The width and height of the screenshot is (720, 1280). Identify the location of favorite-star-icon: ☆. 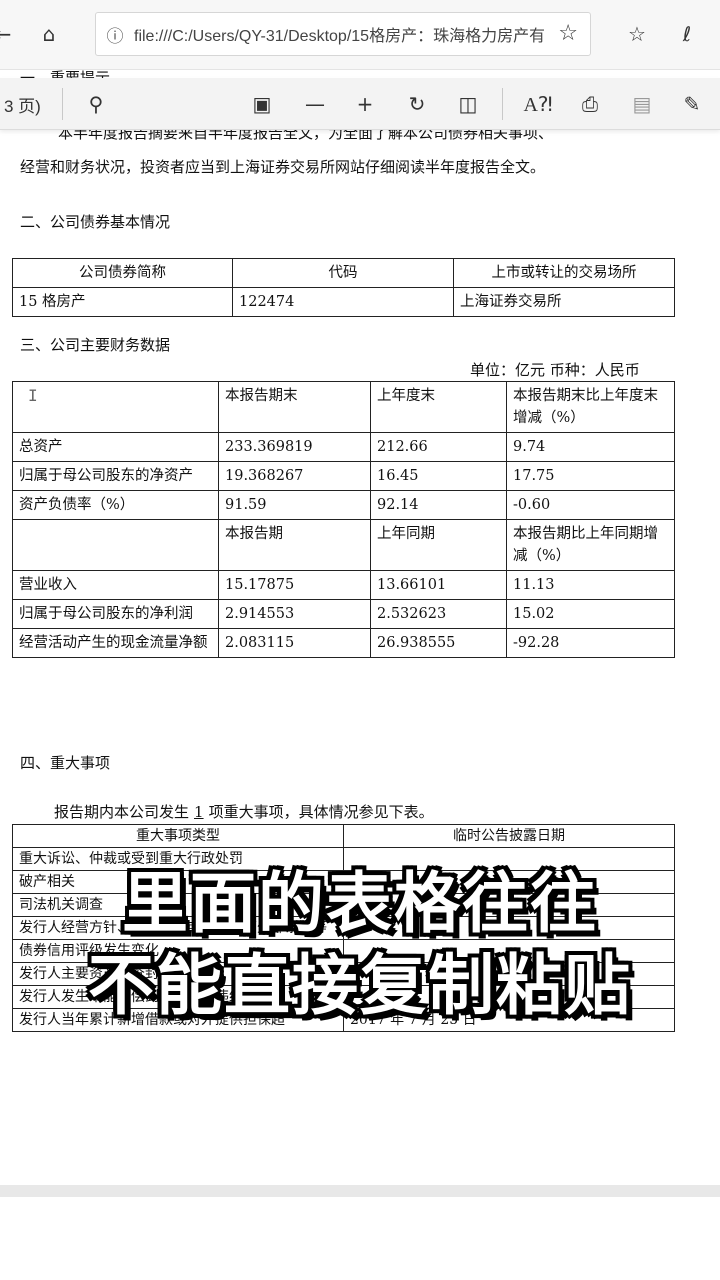
(568, 33).